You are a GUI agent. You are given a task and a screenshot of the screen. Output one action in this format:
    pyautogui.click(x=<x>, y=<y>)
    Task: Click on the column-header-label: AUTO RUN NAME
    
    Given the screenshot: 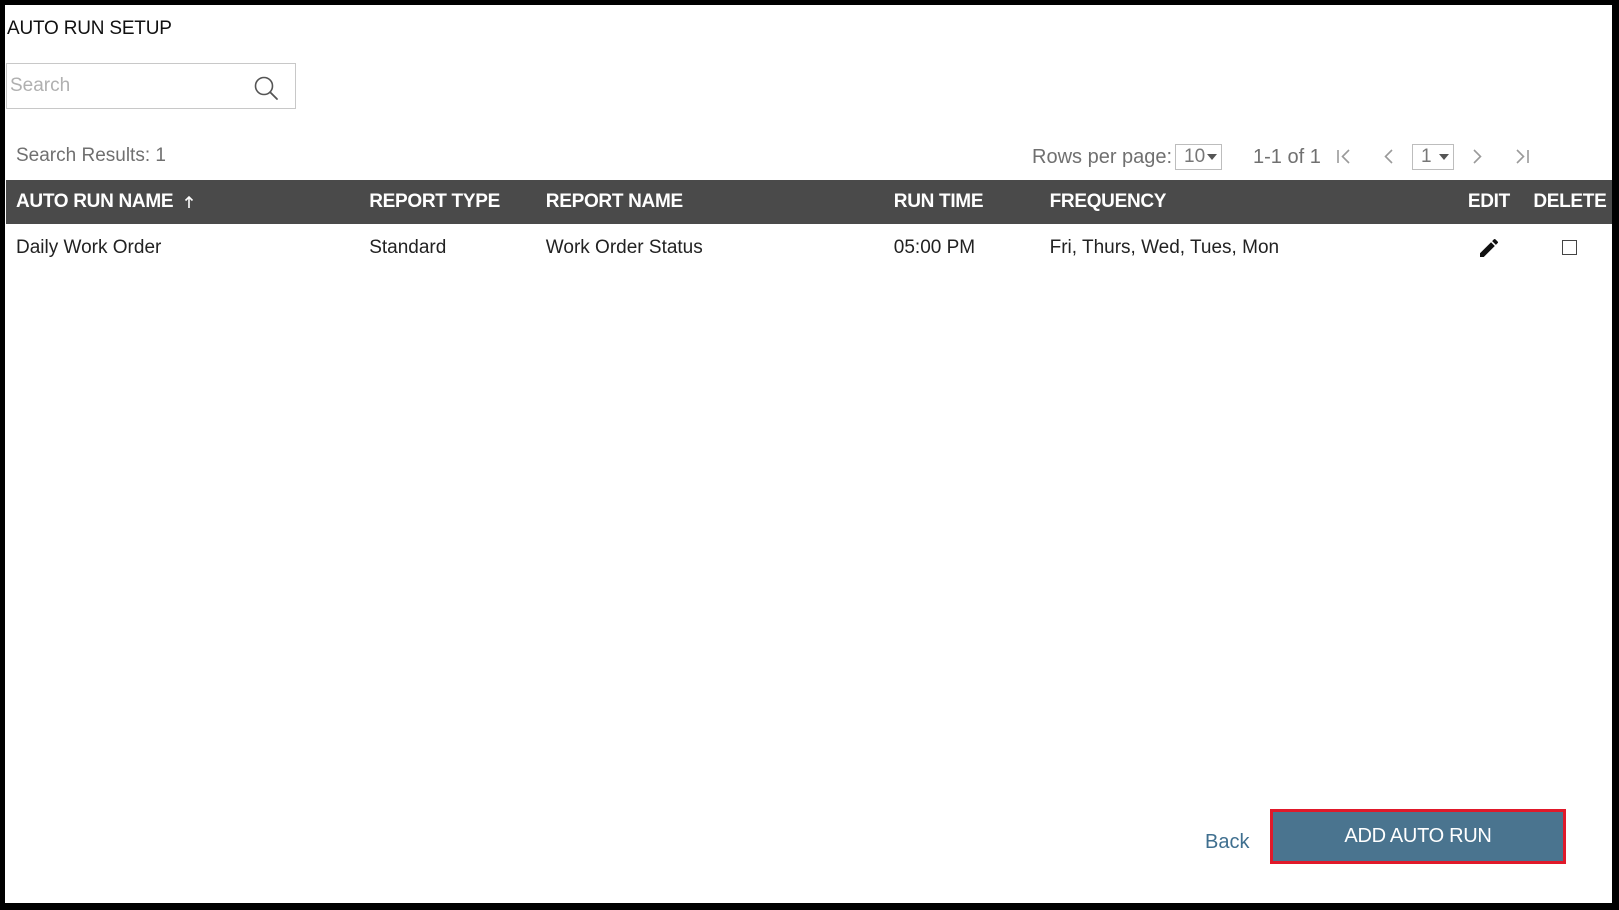 What is the action you would take?
    pyautogui.click(x=95, y=201)
    